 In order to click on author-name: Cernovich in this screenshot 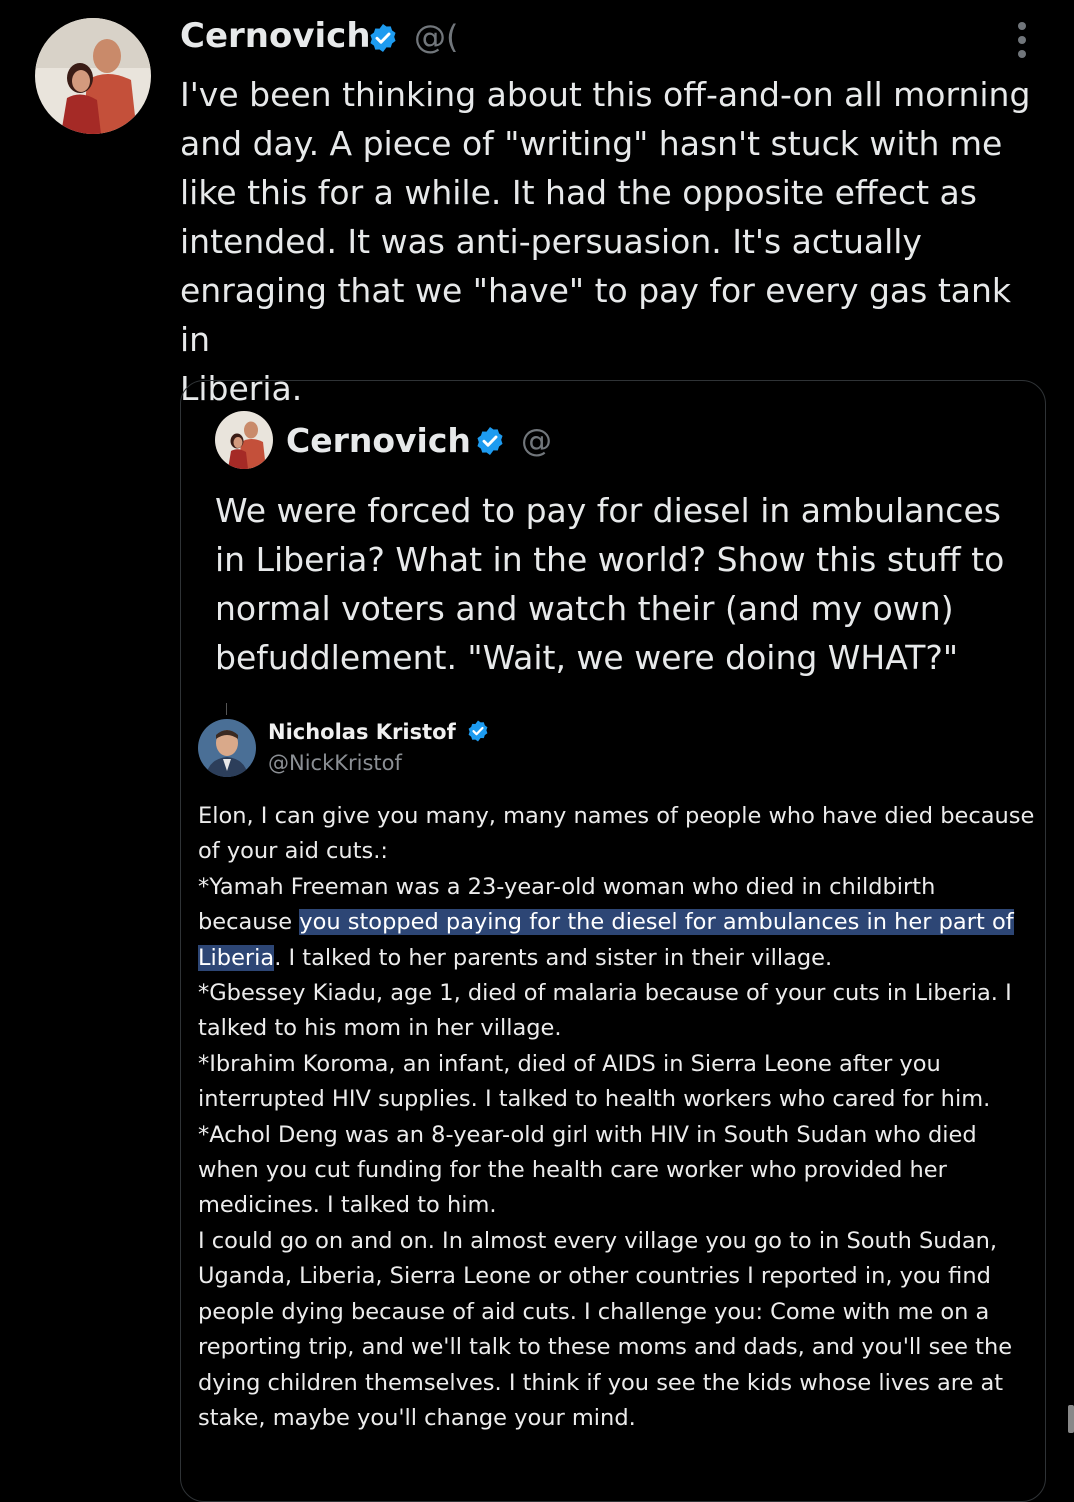, I will do `click(275, 36)`.